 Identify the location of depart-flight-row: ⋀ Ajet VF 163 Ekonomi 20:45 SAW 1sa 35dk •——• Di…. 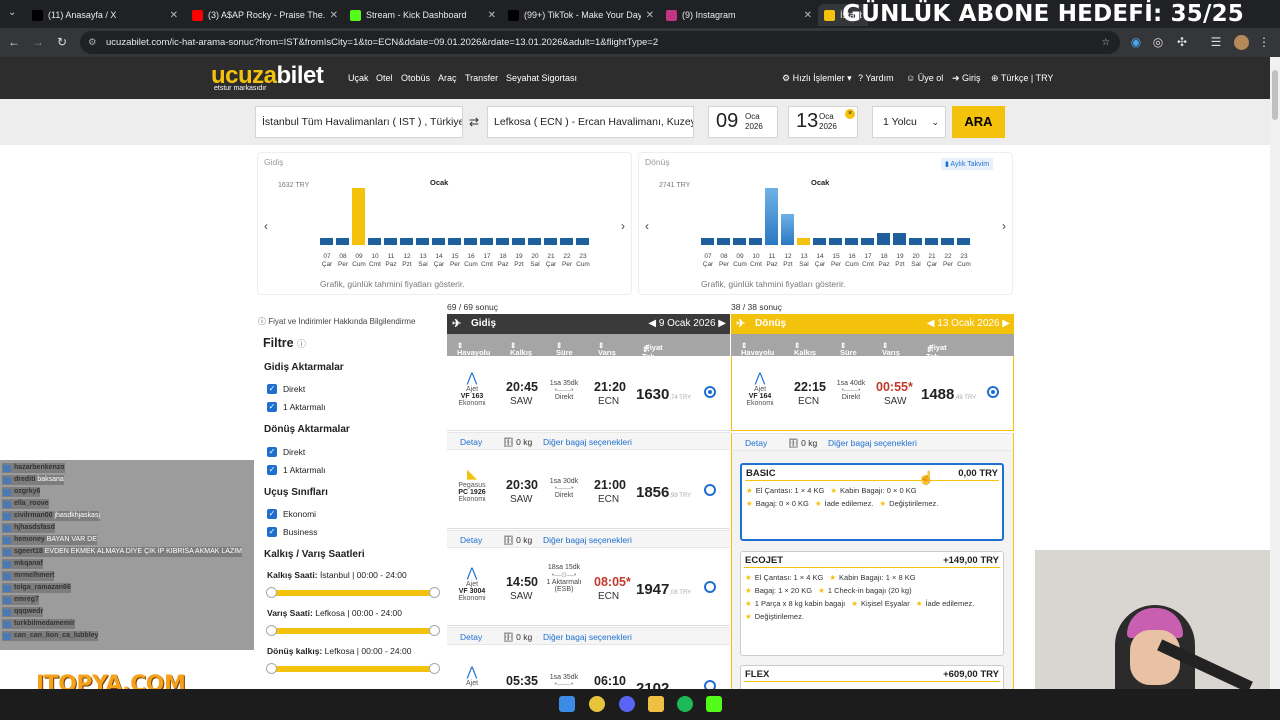
(588, 393).